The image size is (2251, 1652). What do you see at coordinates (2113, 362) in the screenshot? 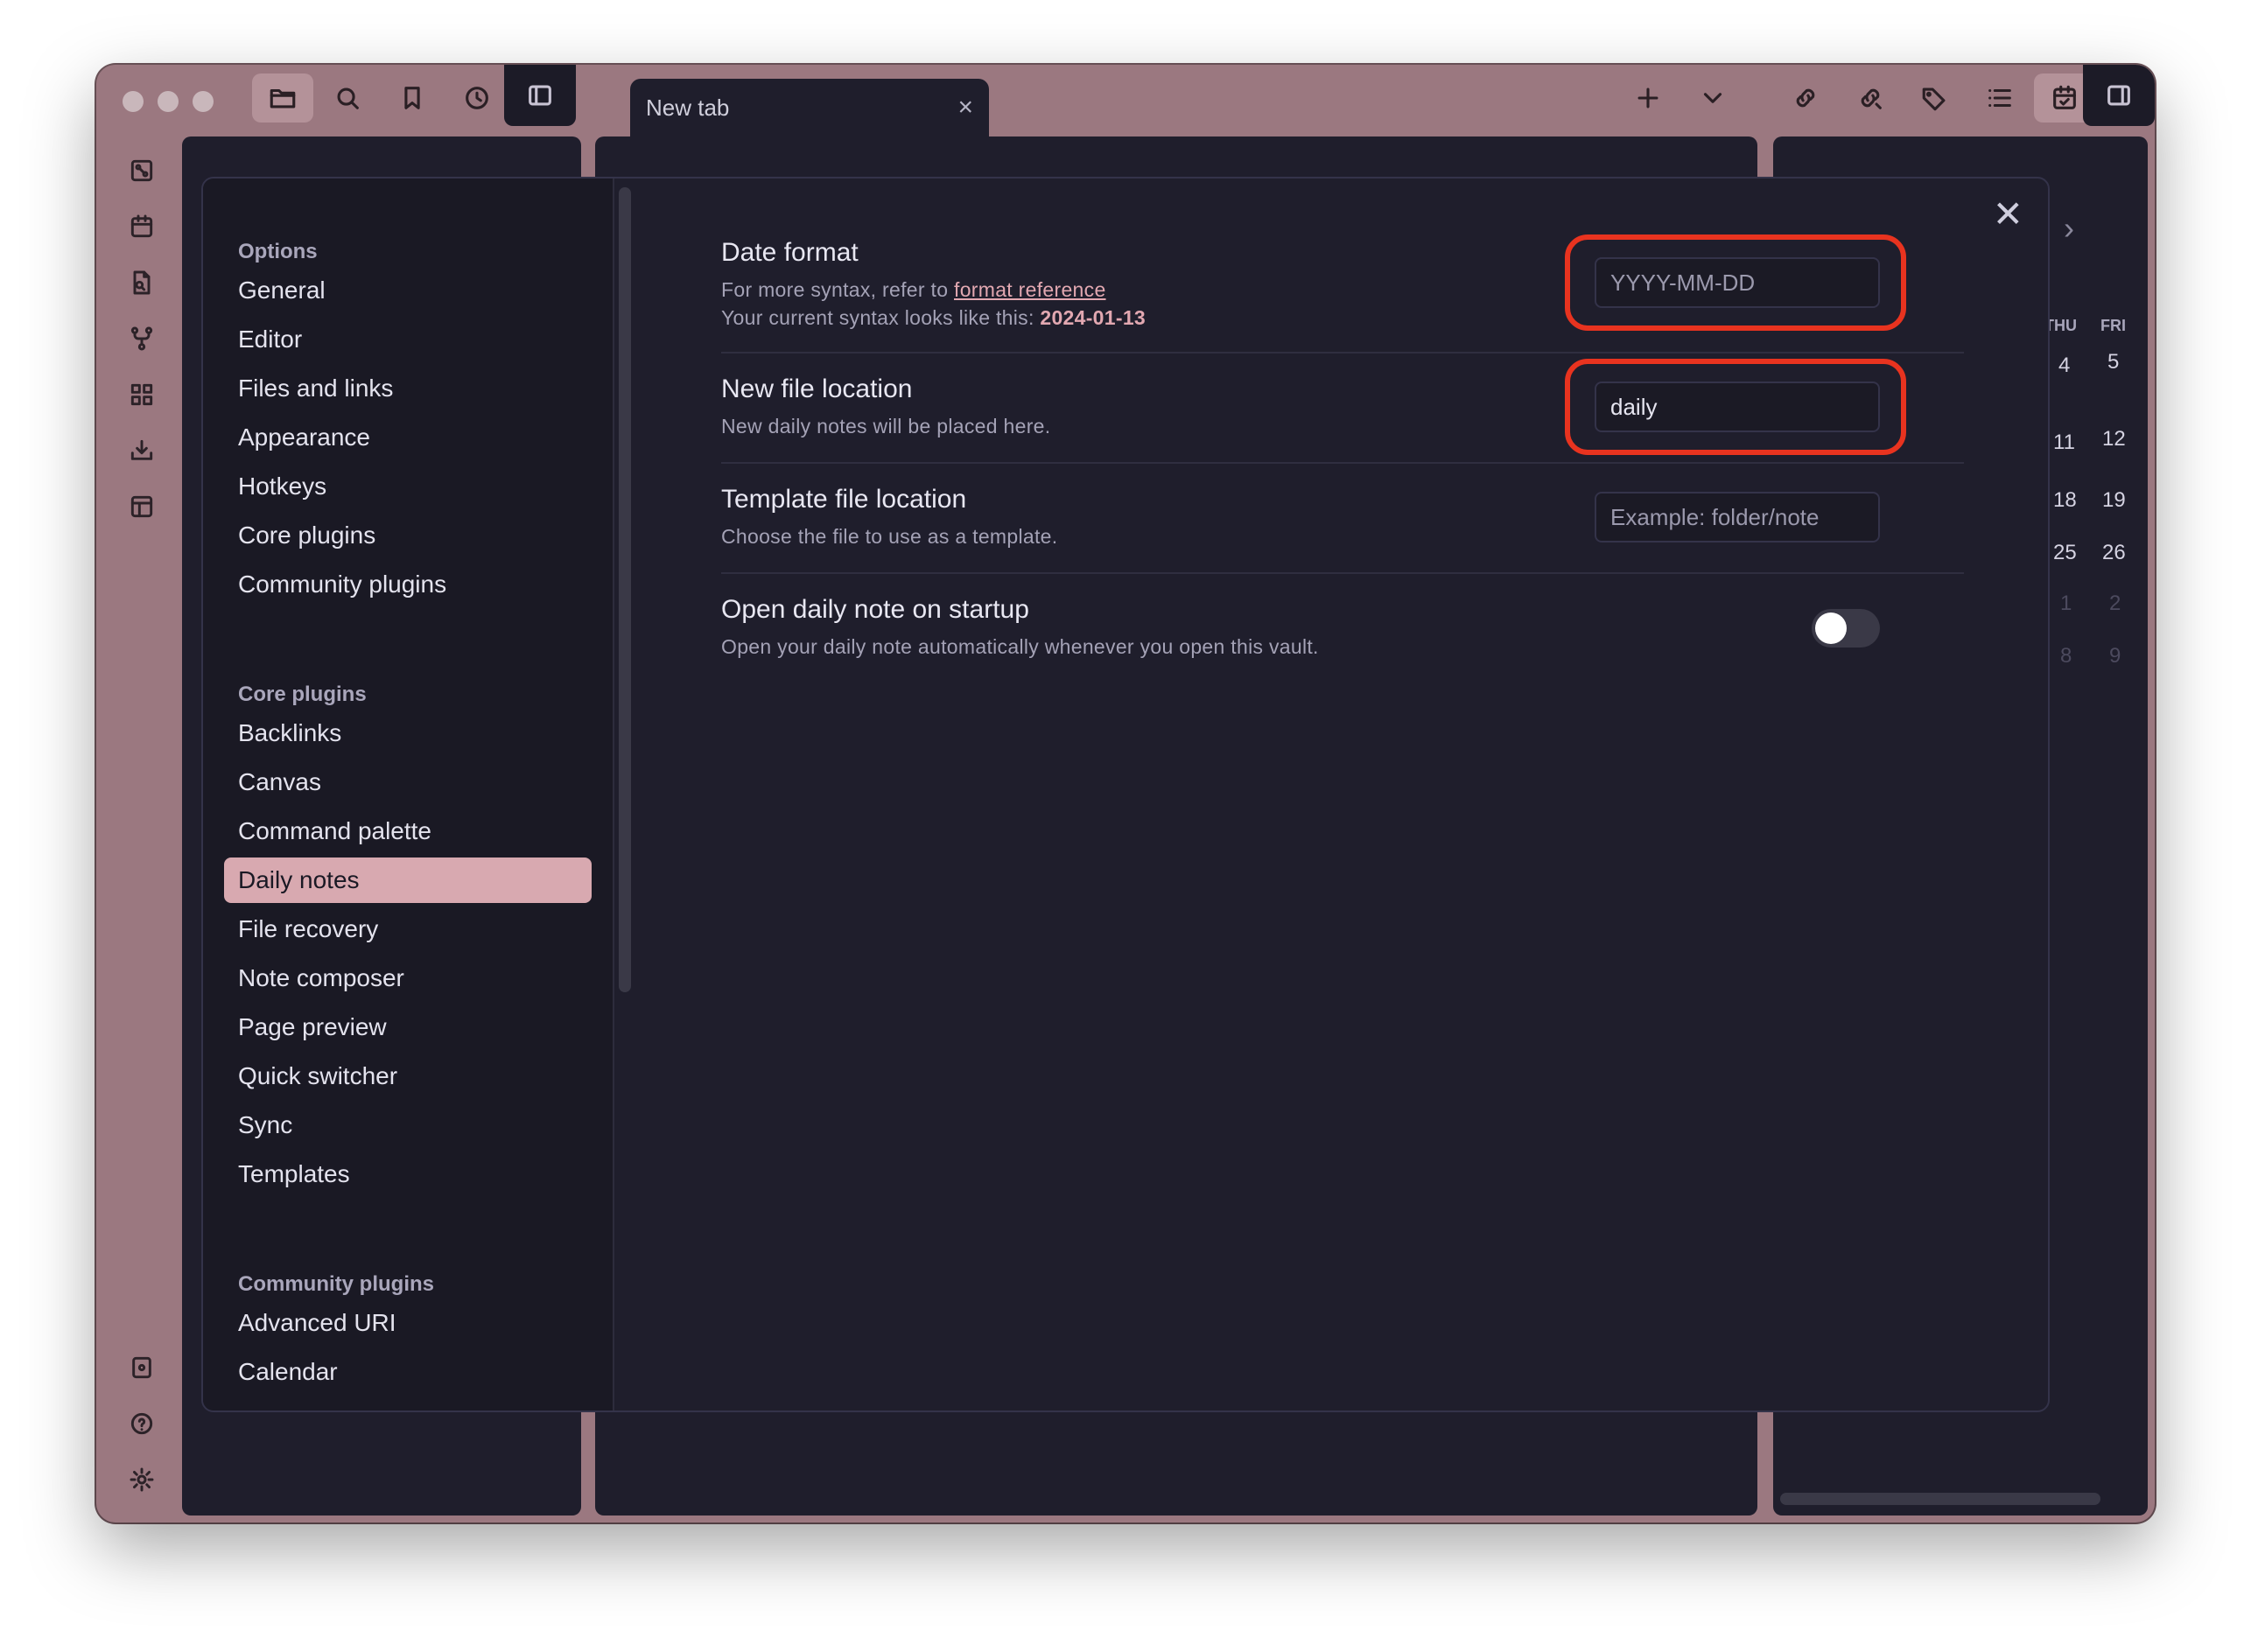
I see `calendar-day: 5` at bounding box center [2113, 362].